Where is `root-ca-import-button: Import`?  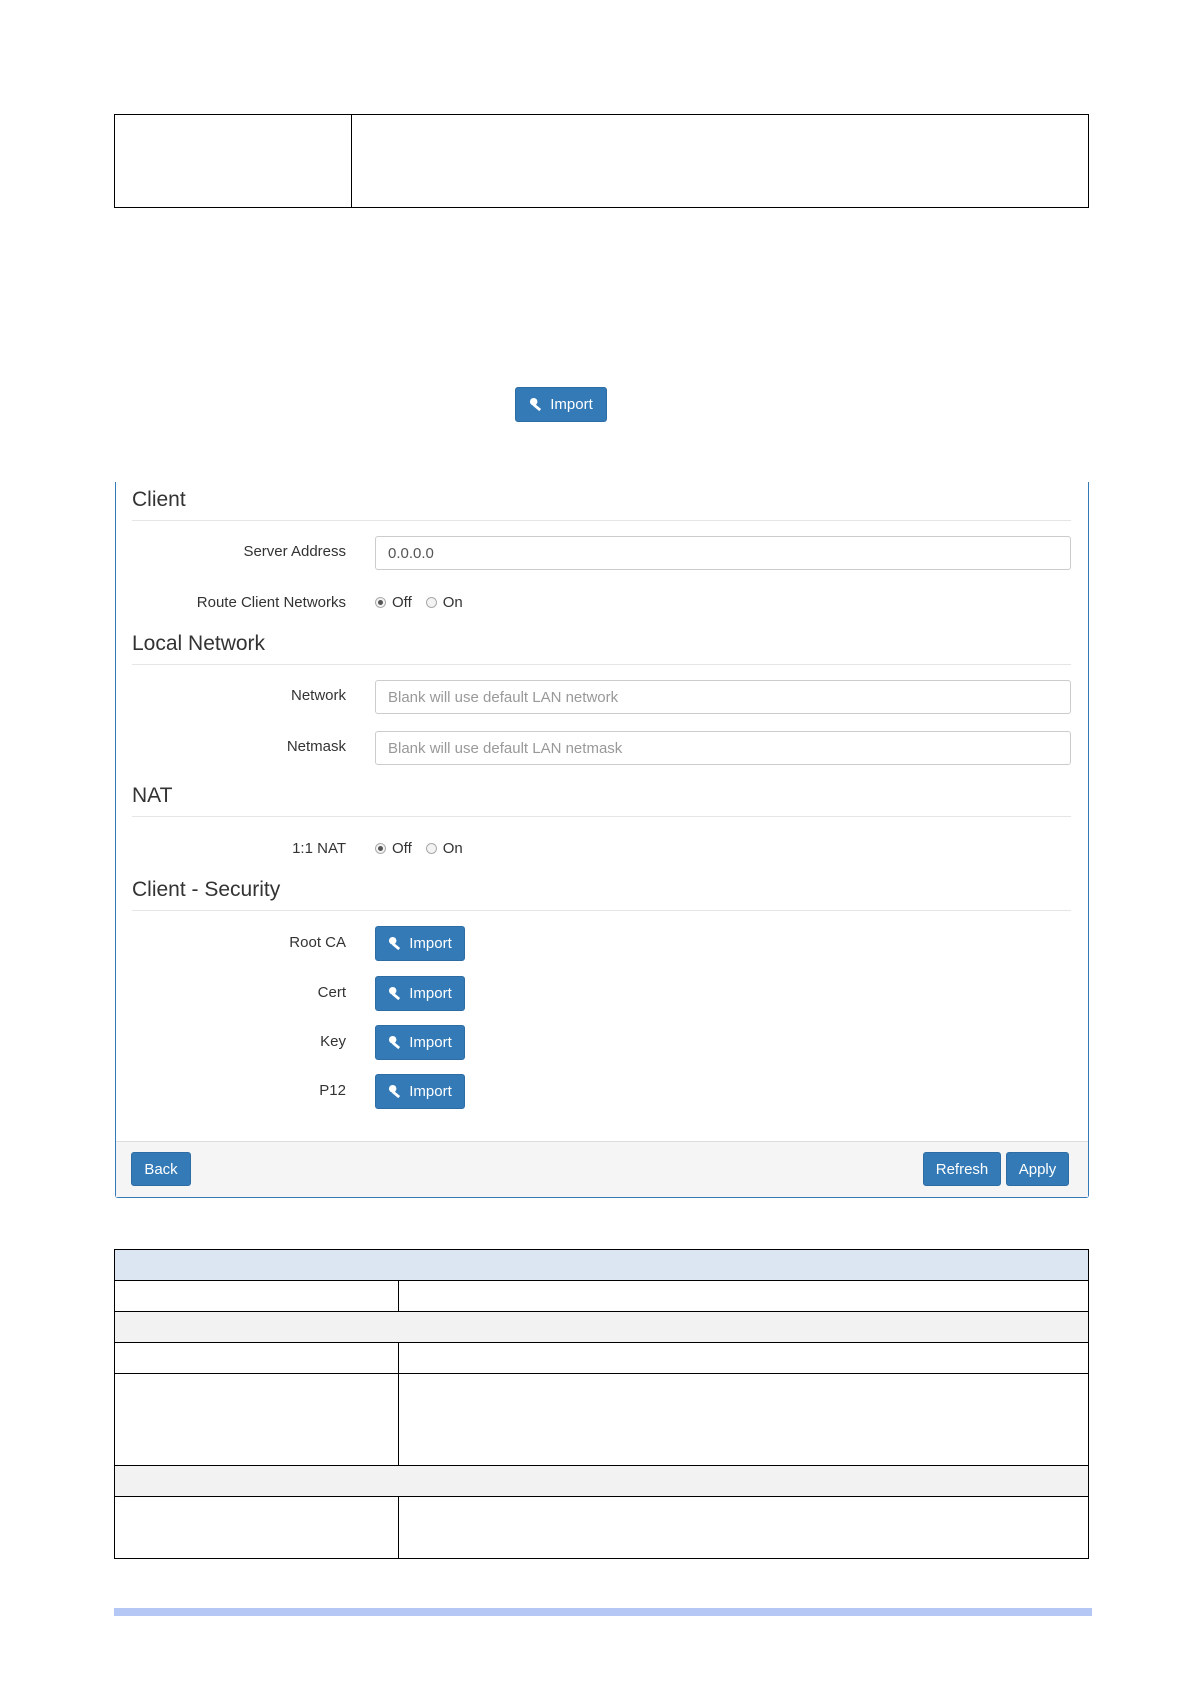
root-ca-import-button: Import is located at coordinates (420, 943).